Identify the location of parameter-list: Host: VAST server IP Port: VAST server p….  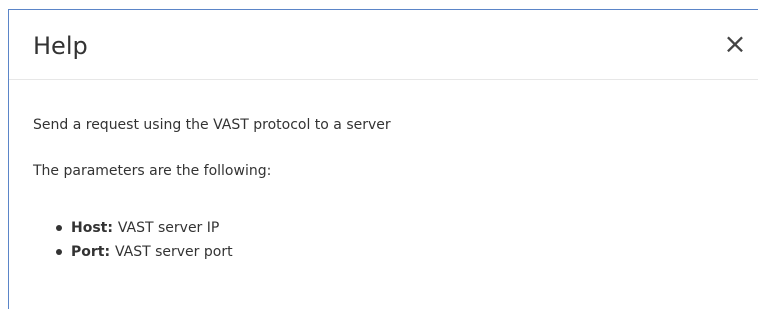
(133, 243).